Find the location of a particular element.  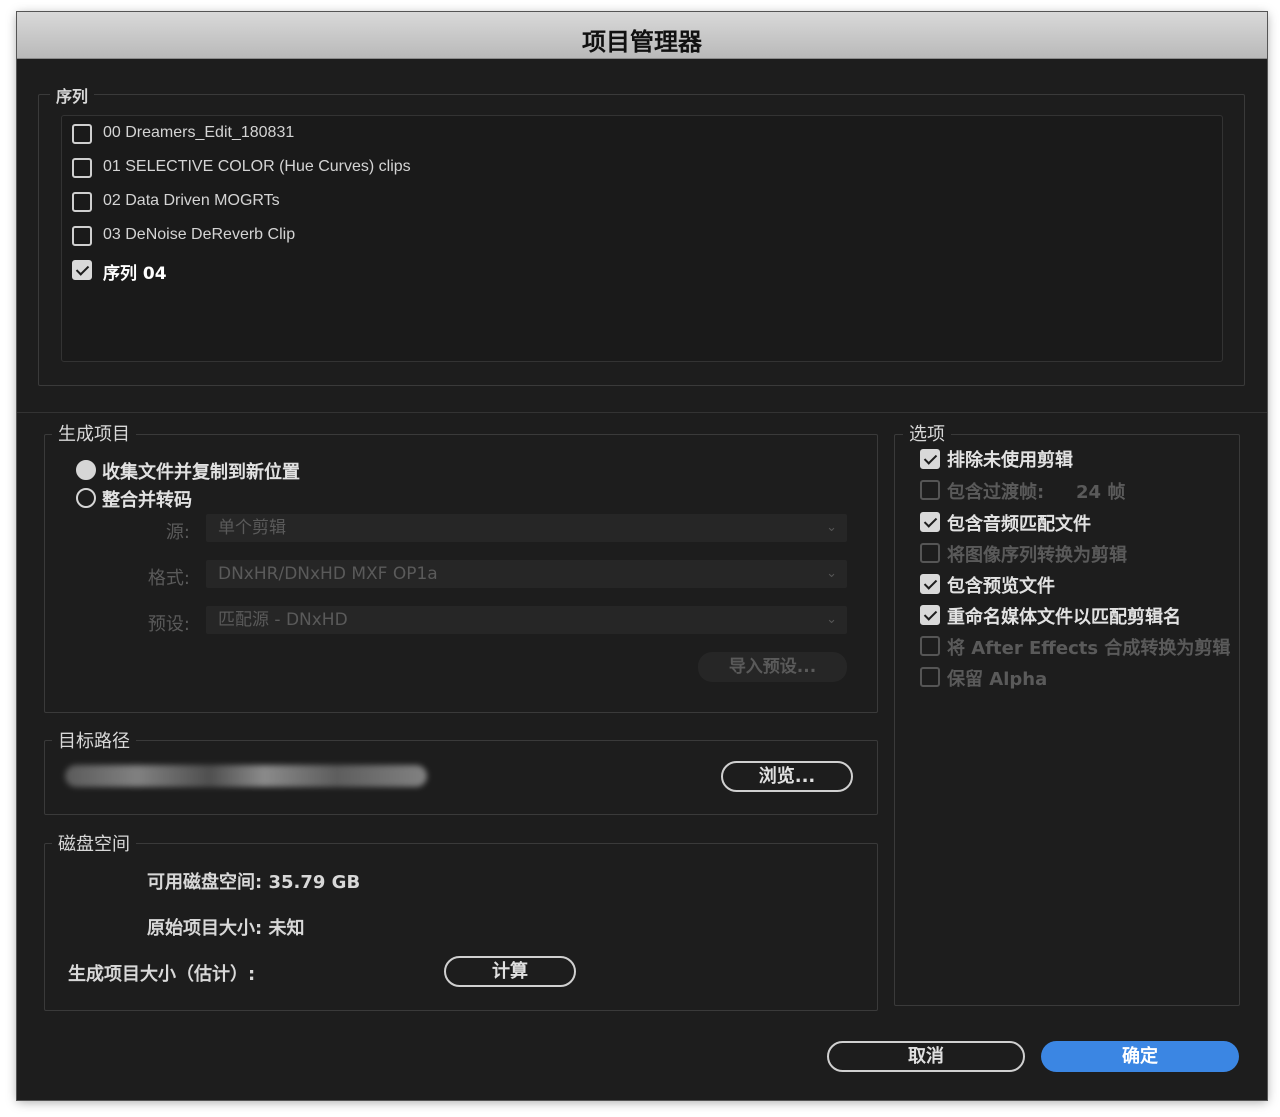

handle-frames-value: 24 帧 is located at coordinates (1101, 492).